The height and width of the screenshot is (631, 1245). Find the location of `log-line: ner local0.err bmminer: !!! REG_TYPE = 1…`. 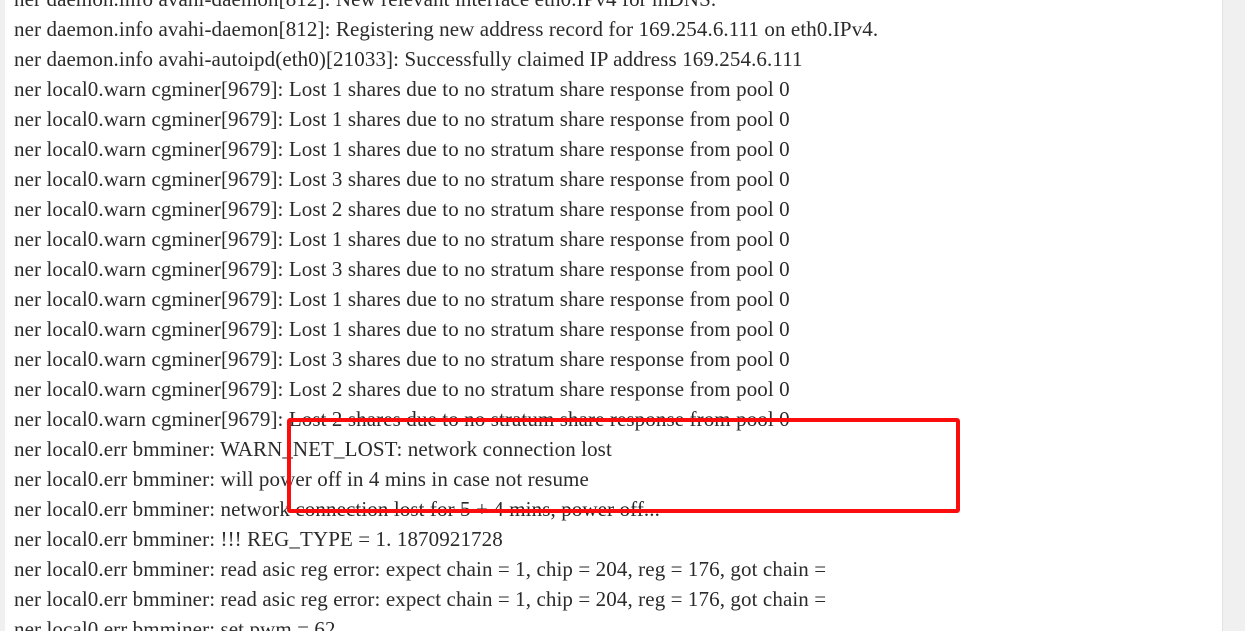

log-line: ner local0.err bmminer: !!! REG_TYPE = 1… is located at coordinates (258, 539).